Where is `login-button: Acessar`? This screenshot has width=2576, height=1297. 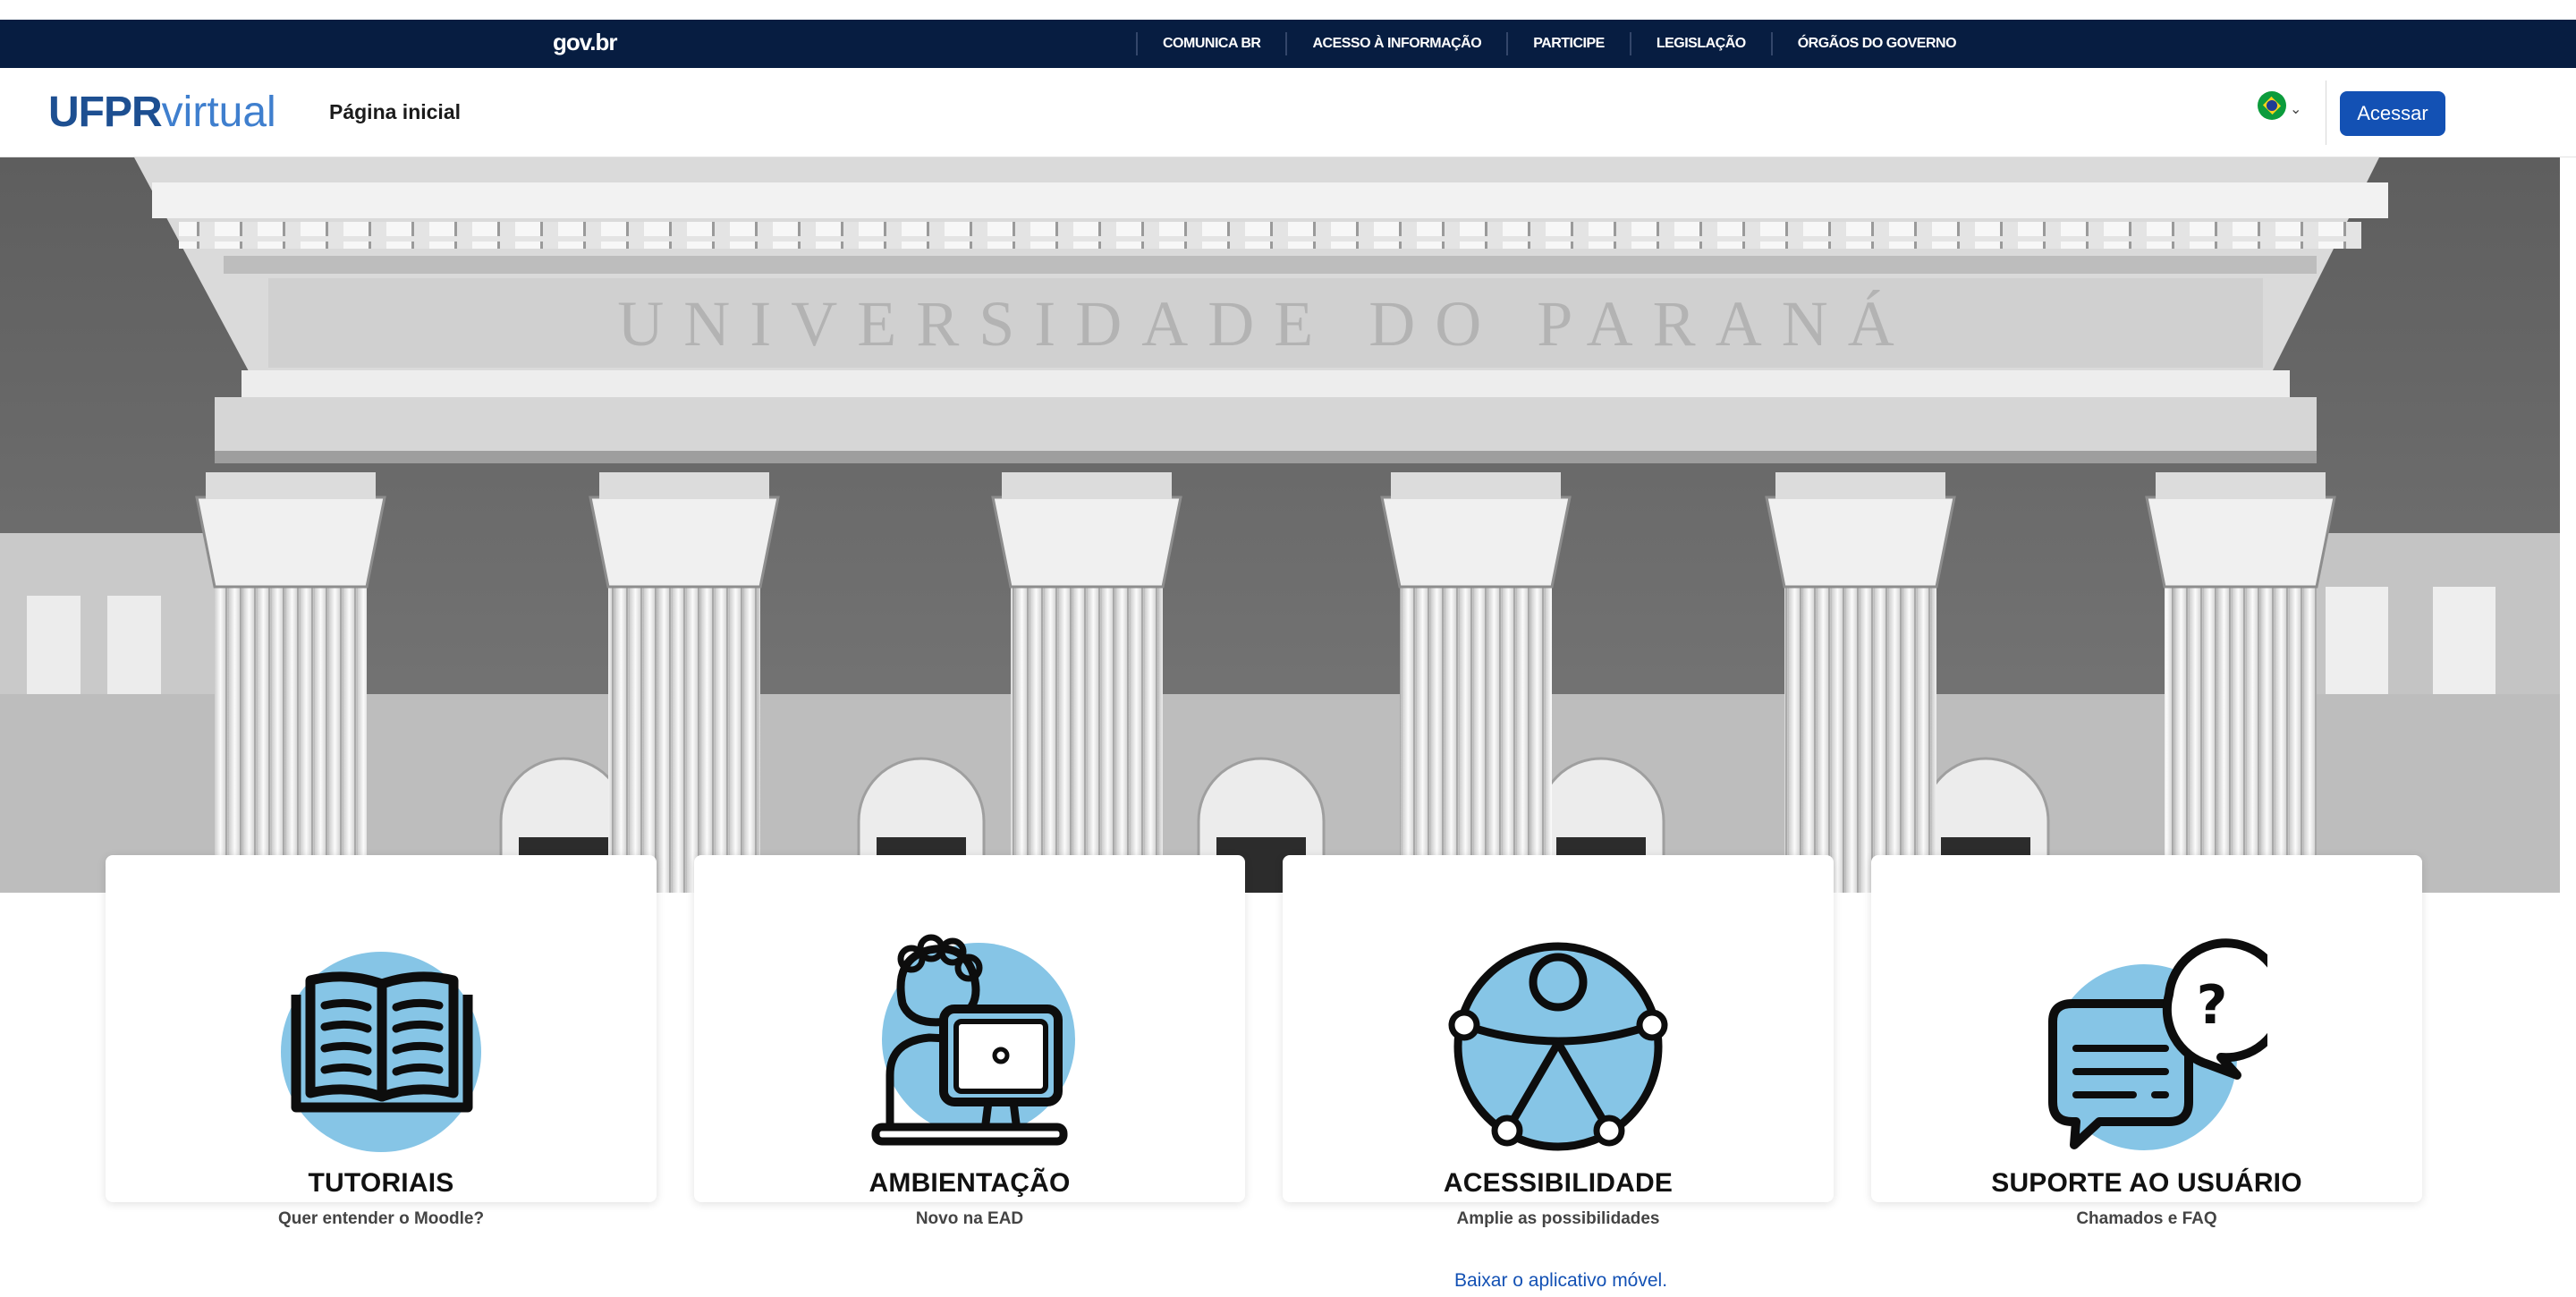 login-button: Acessar is located at coordinates (2392, 114).